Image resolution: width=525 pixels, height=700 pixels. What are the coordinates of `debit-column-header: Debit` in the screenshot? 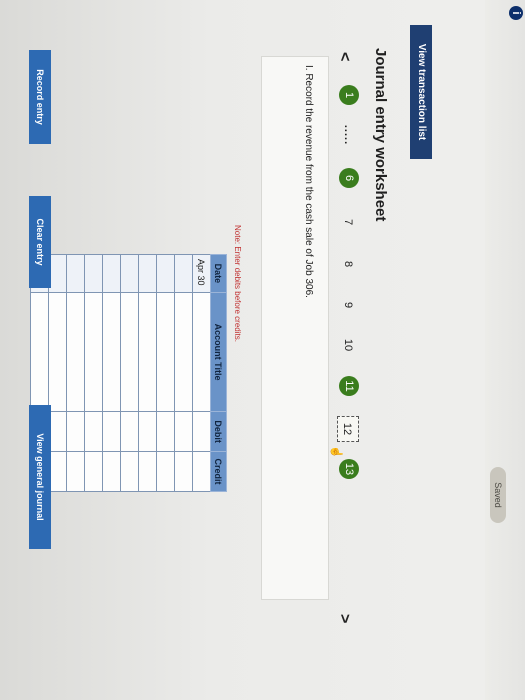 It's located at (218, 431).